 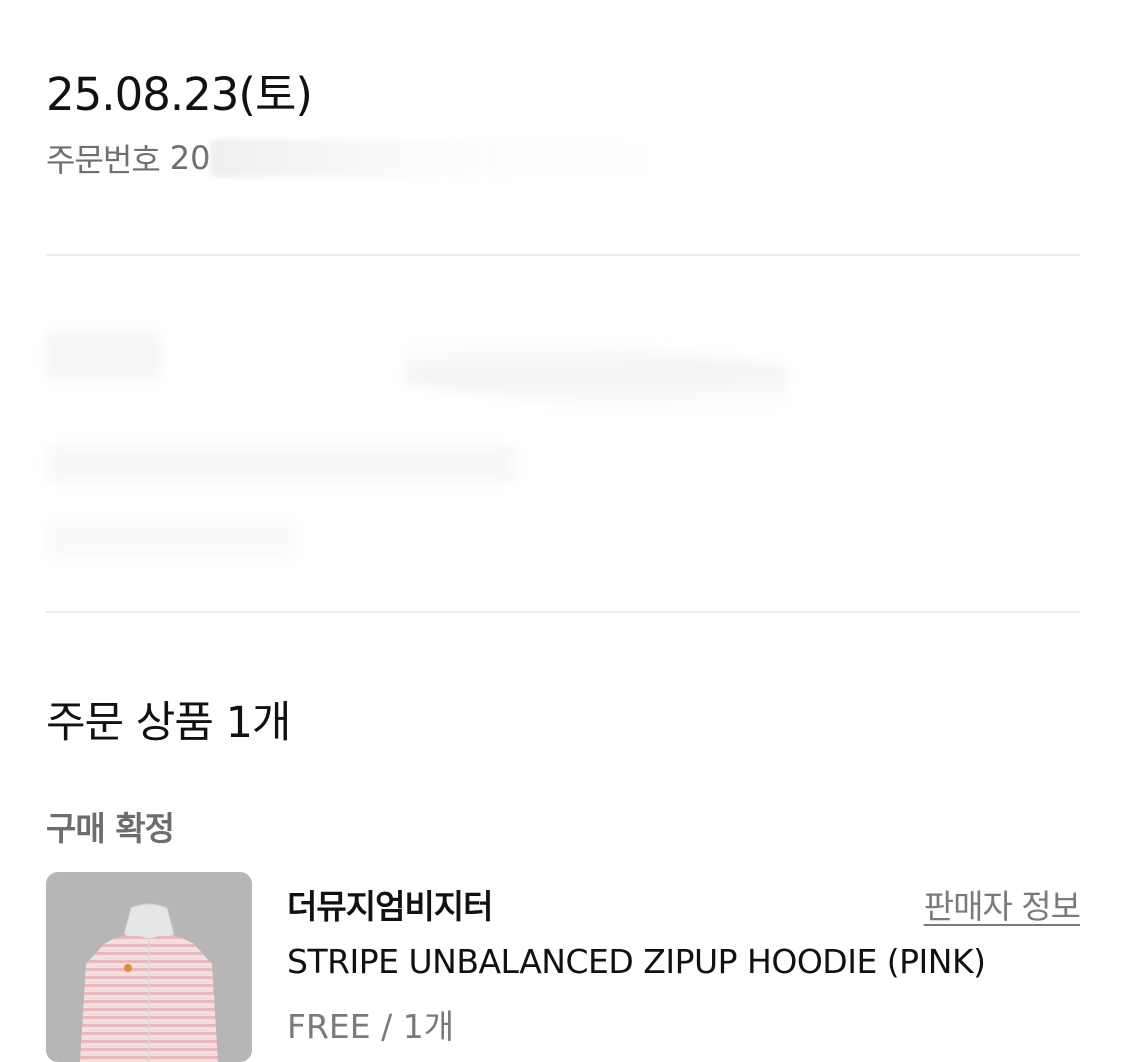 What do you see at coordinates (168, 723) in the screenshot?
I see `order-products-title: 주문 상품 1개` at bounding box center [168, 723].